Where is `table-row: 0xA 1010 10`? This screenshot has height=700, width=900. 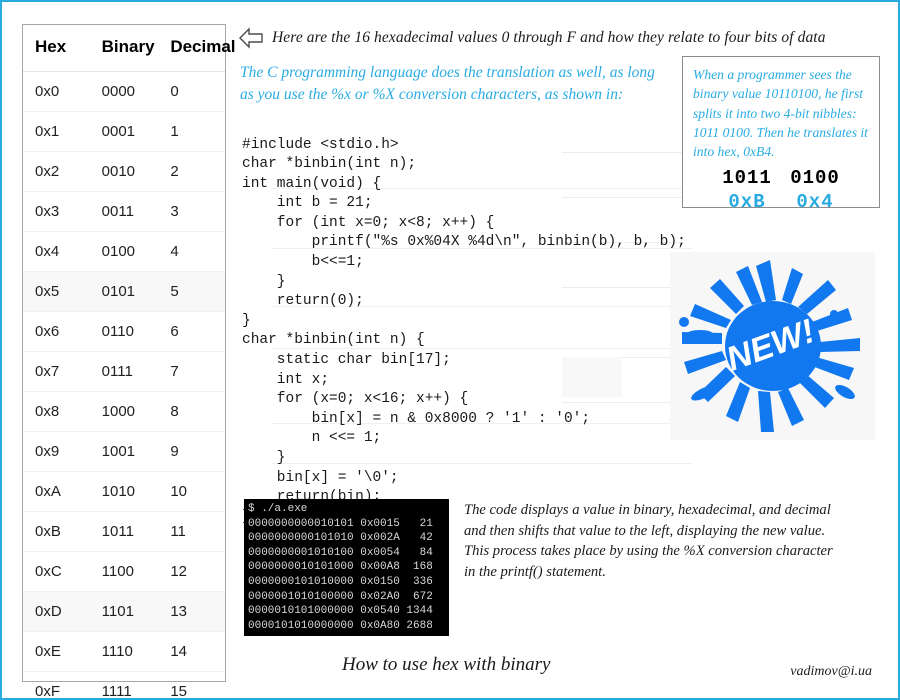
table-row: 0xA 1010 10 is located at coordinates (124, 491).